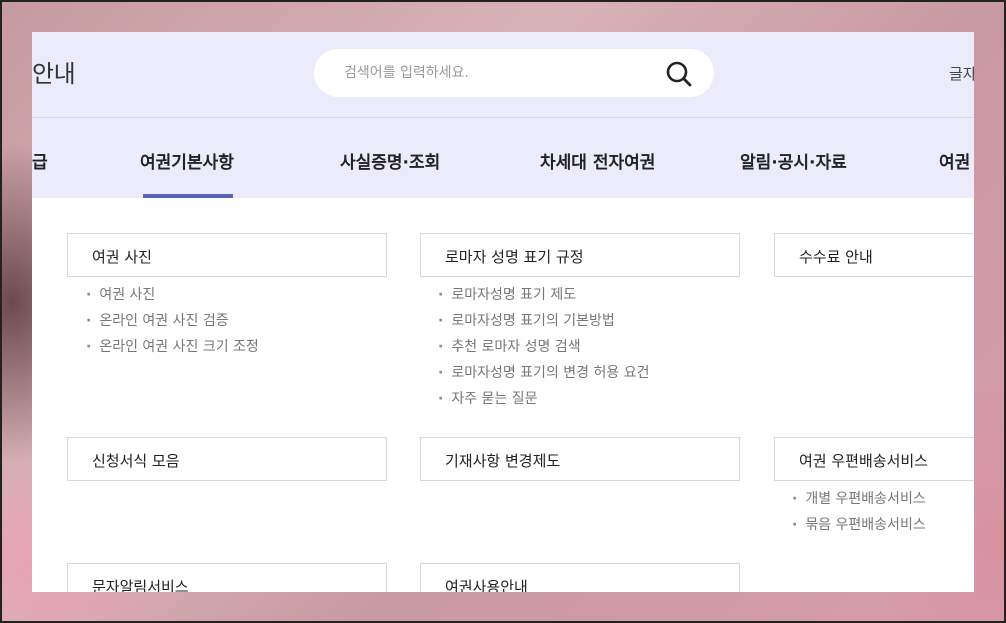 The height and width of the screenshot is (623, 1006). Describe the element at coordinates (543, 401) in the screenshot. I see `submenu-item: 자주 묻는 질문` at that location.